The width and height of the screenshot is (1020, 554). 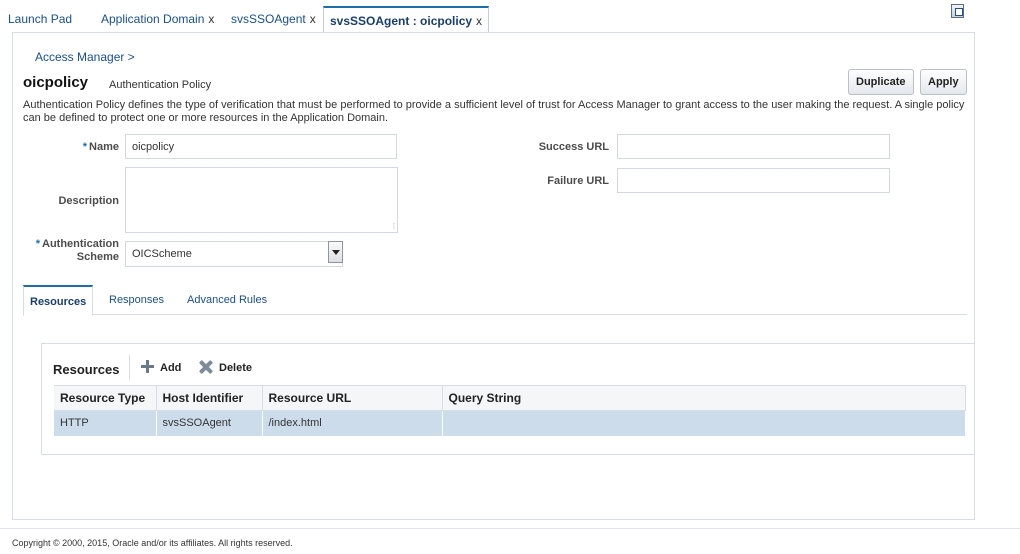 I want to click on resize-grip-icon: ⁞, so click(x=394, y=226).